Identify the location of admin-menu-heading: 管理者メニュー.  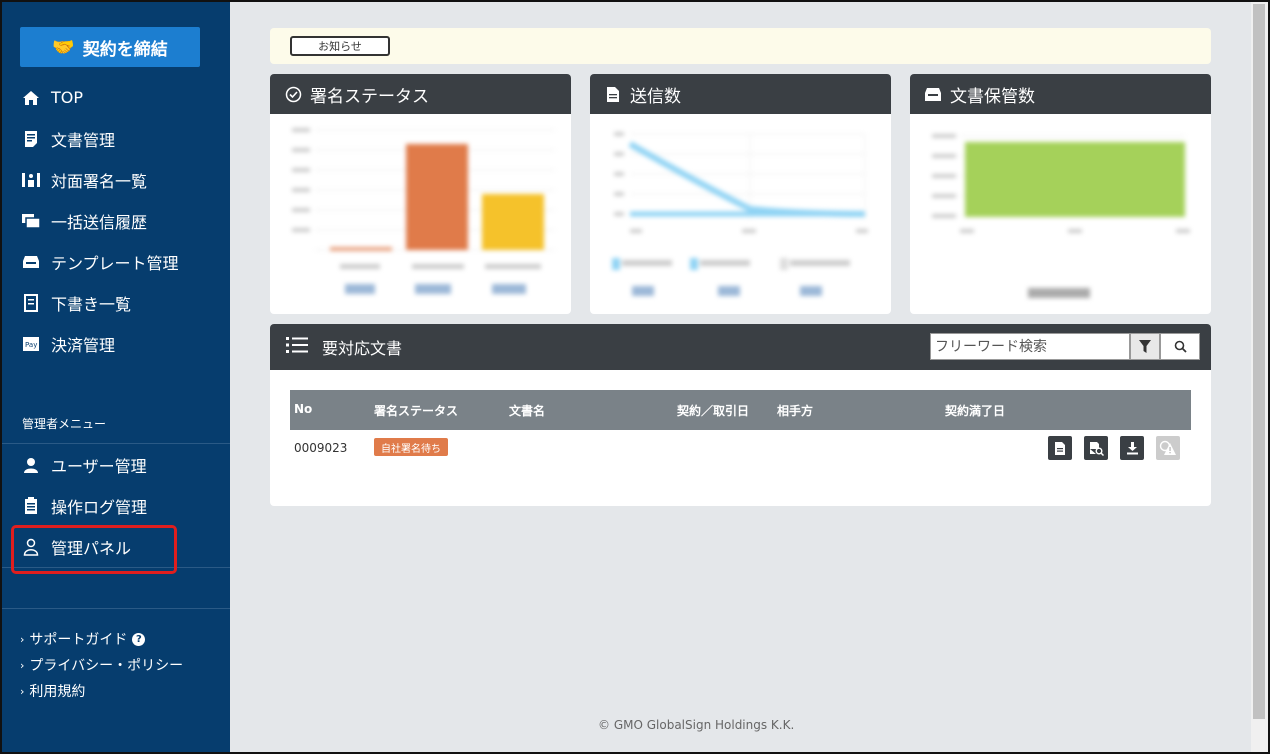
(64, 424).